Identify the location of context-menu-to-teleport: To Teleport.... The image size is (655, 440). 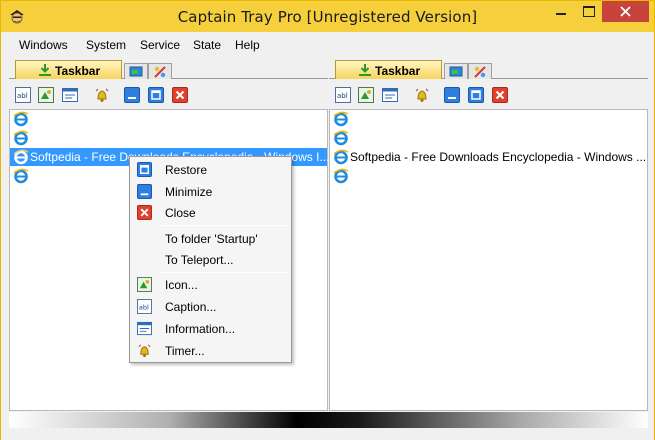
(210, 259).